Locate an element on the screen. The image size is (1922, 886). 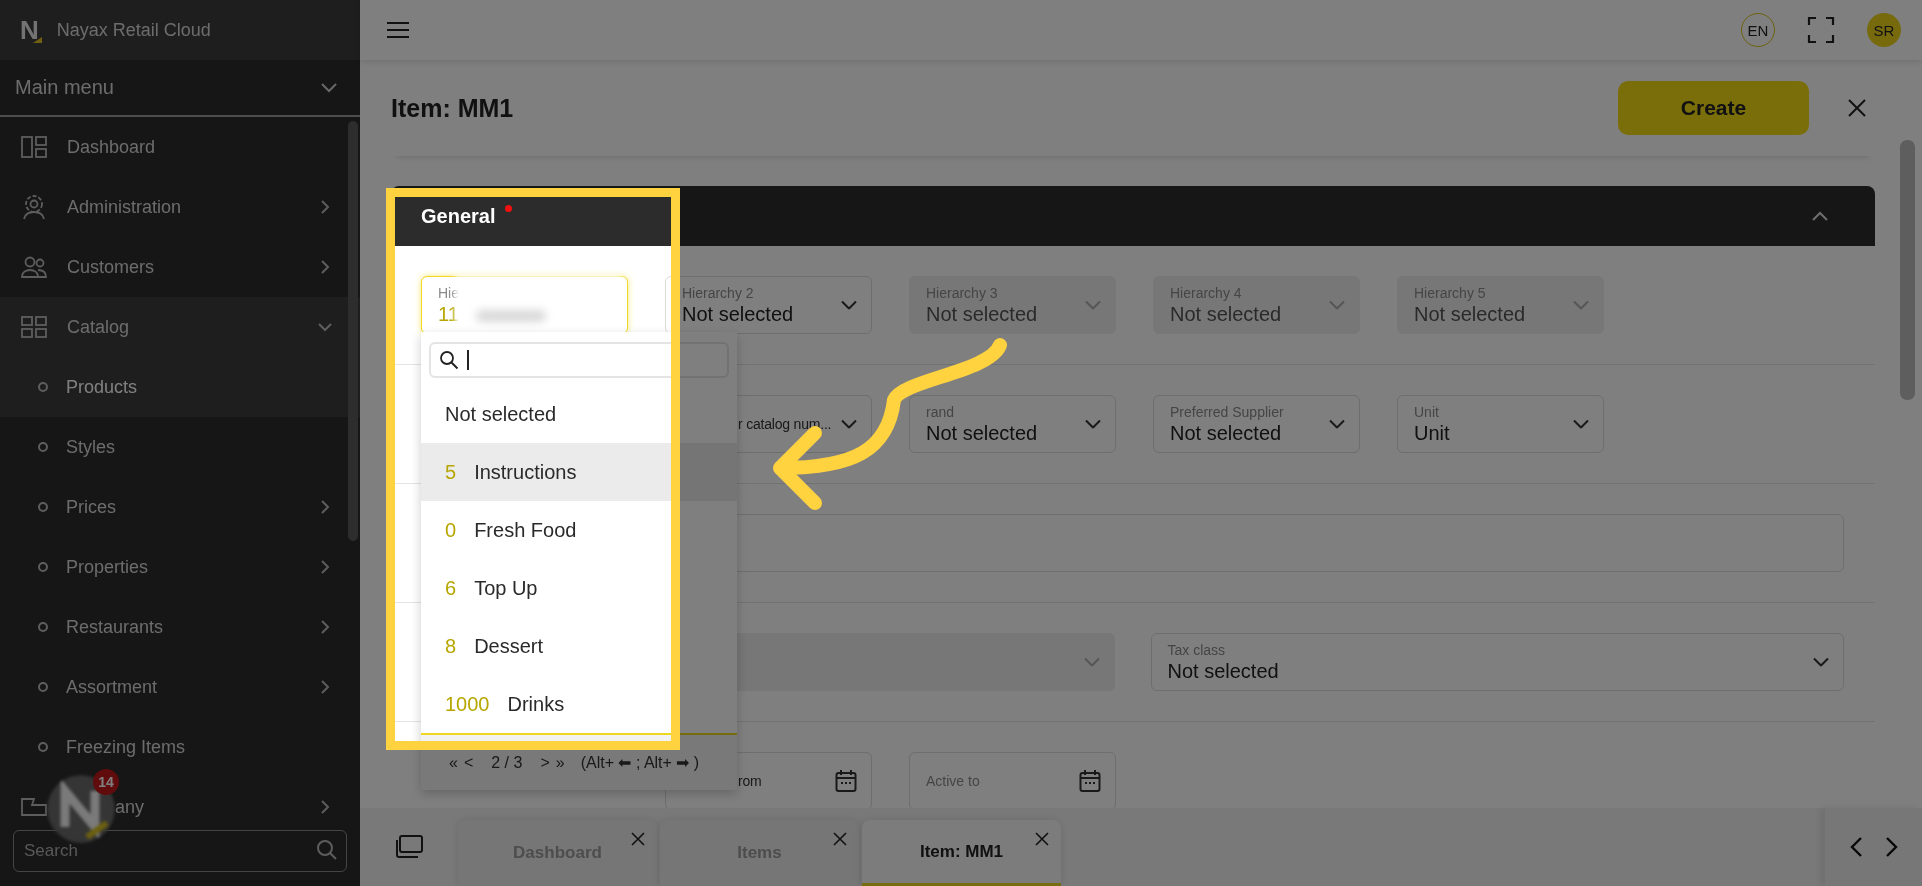
create-button: Create is located at coordinates (1713, 108).